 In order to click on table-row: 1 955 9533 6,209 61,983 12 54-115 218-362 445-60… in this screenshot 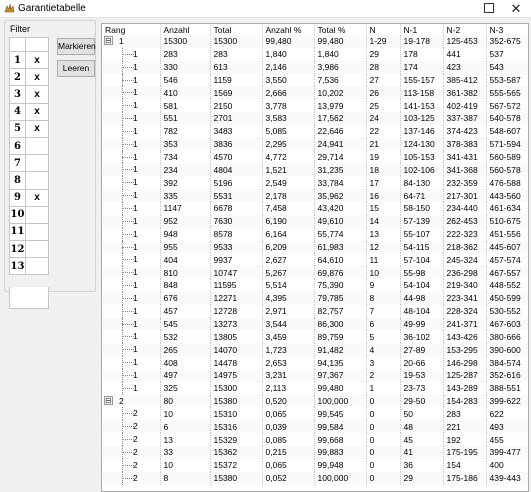, I will do `click(315, 247)`.